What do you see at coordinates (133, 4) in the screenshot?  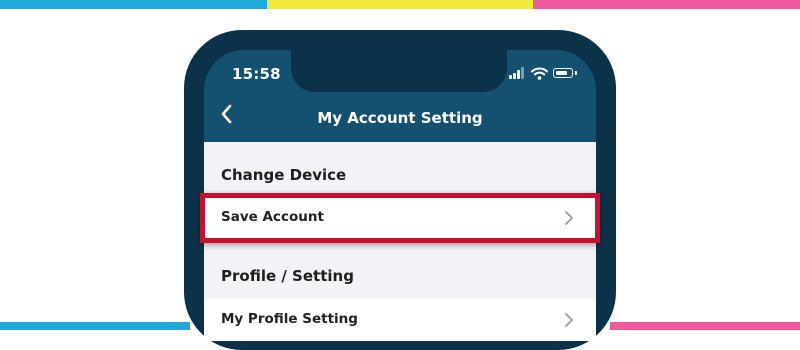 I see `stripe-blue-top` at bounding box center [133, 4].